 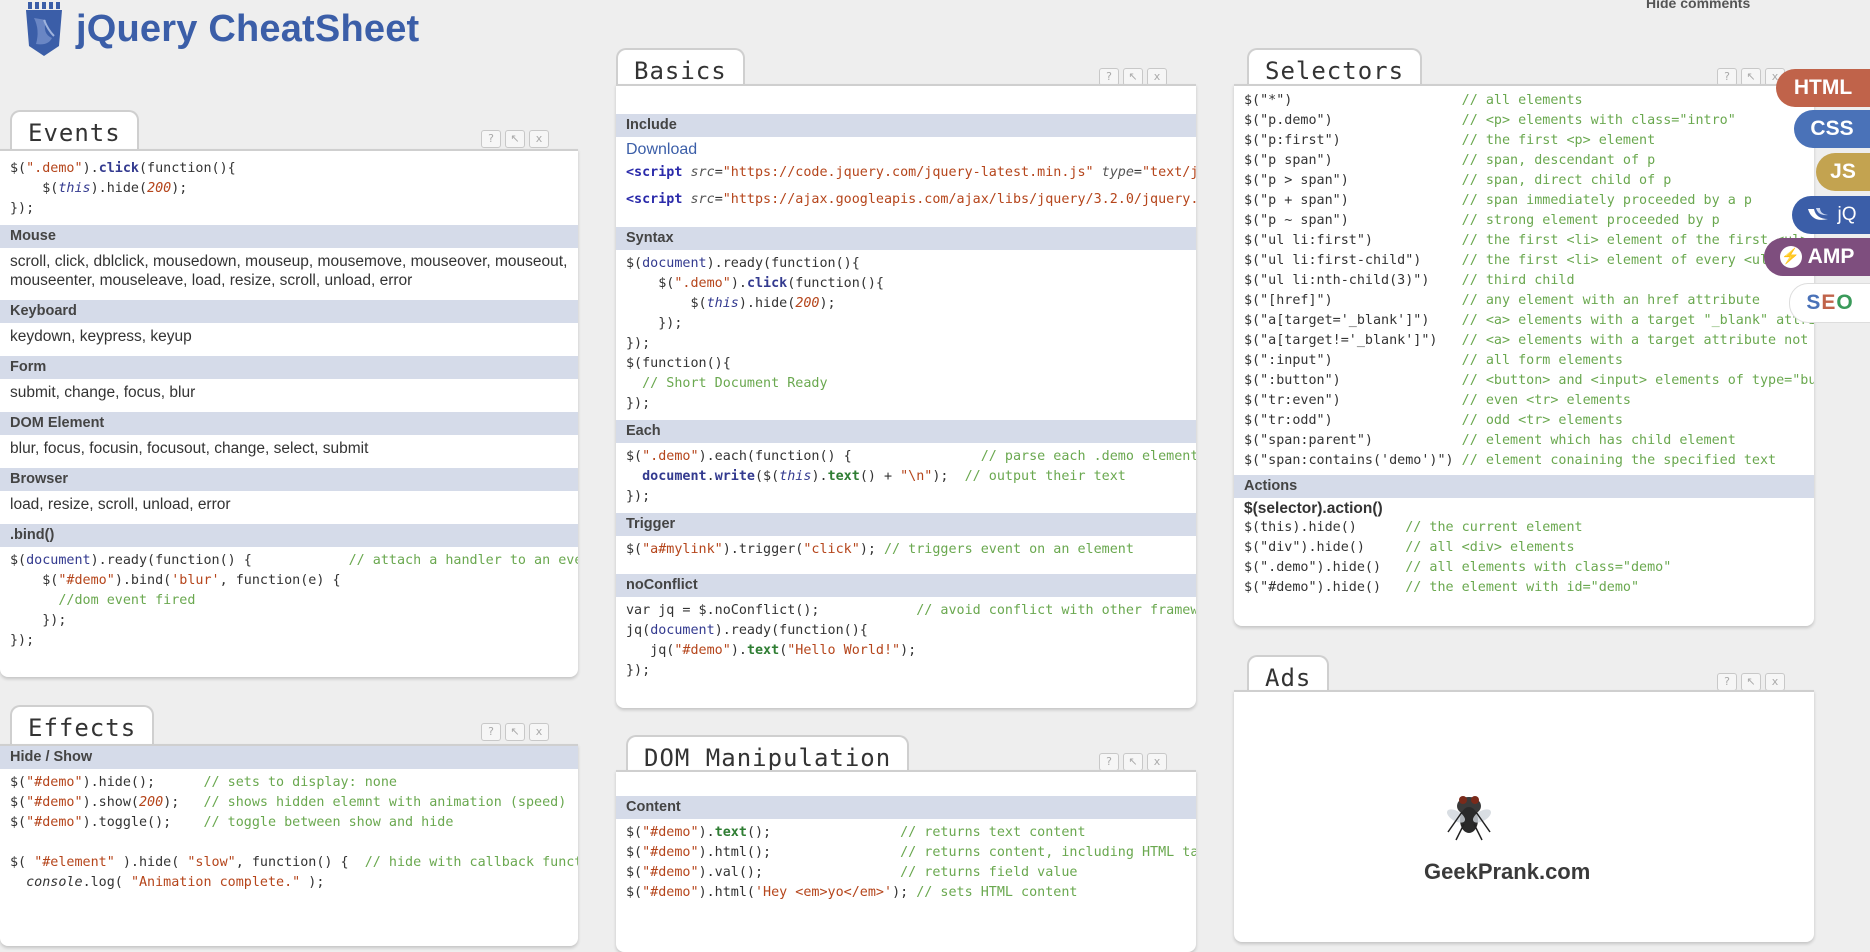 I want to click on selector-code: $("[href]"), so click(x=1353, y=300).